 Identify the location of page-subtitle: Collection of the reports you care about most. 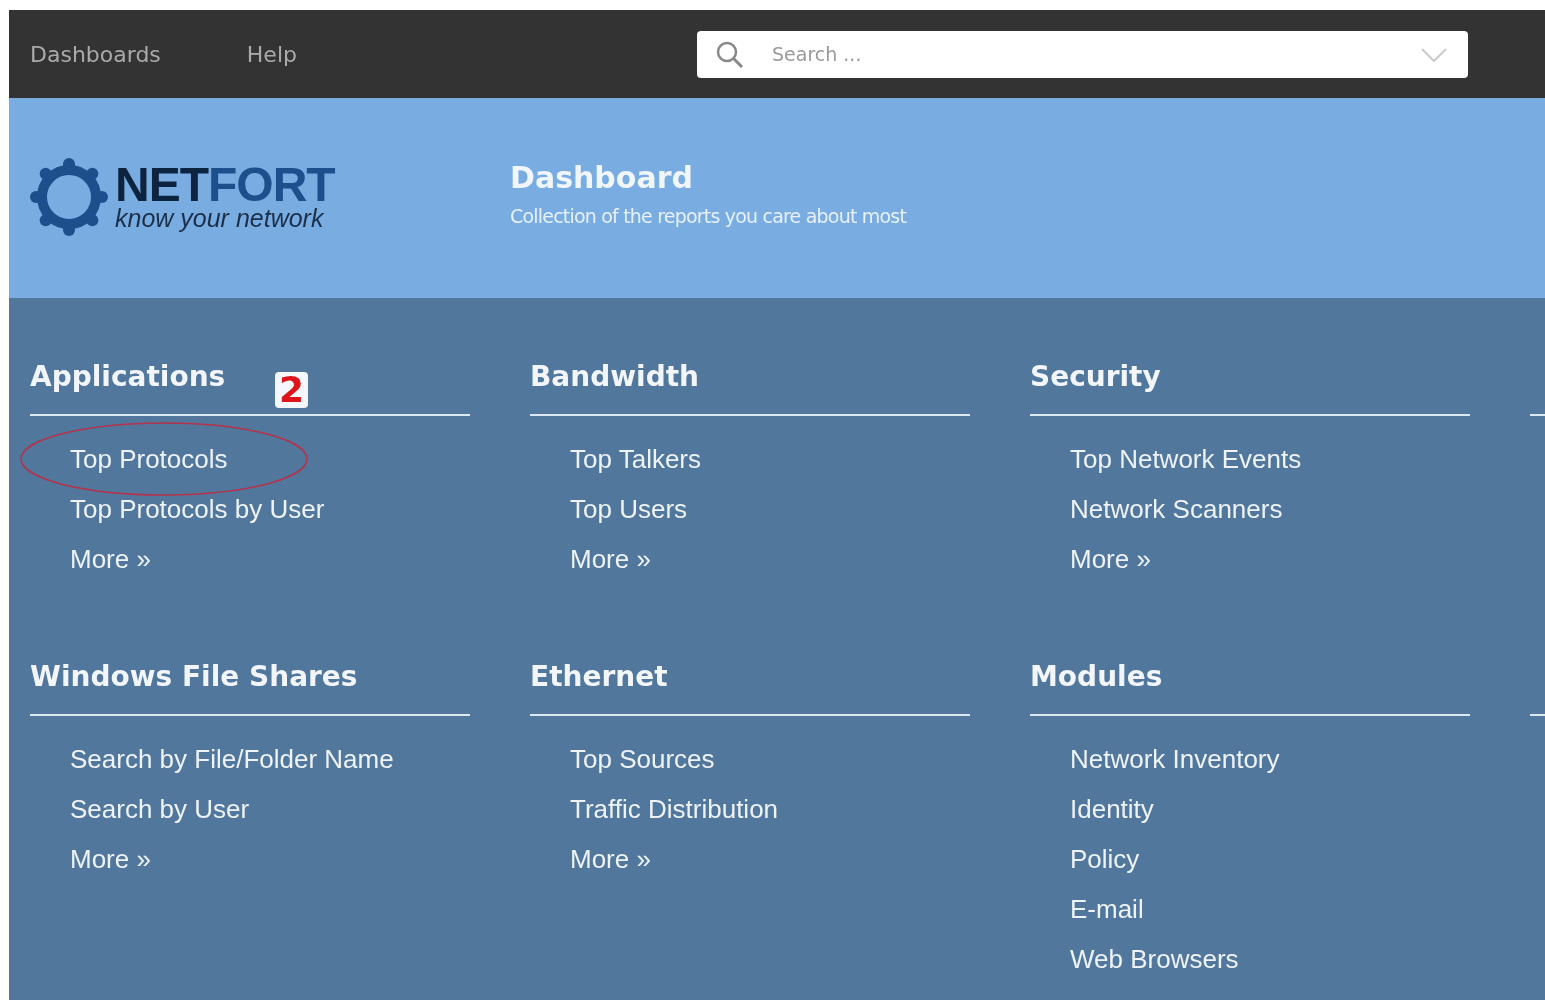
(708, 215).